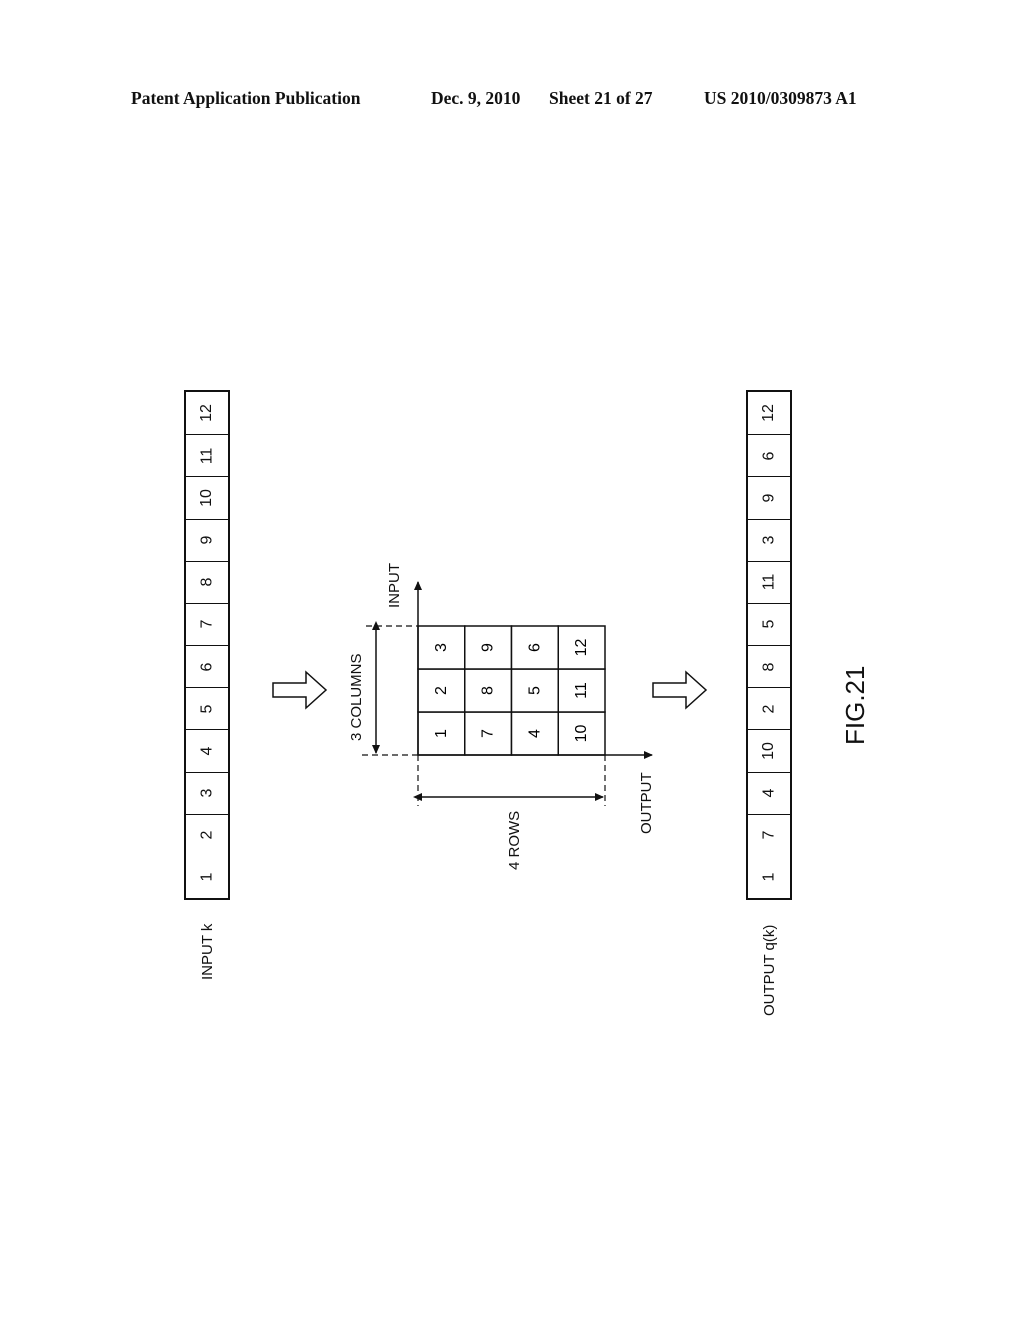 The image size is (1024, 1320). What do you see at coordinates (534, 647) in the screenshot?
I see `matrix-cell-value: 6` at bounding box center [534, 647].